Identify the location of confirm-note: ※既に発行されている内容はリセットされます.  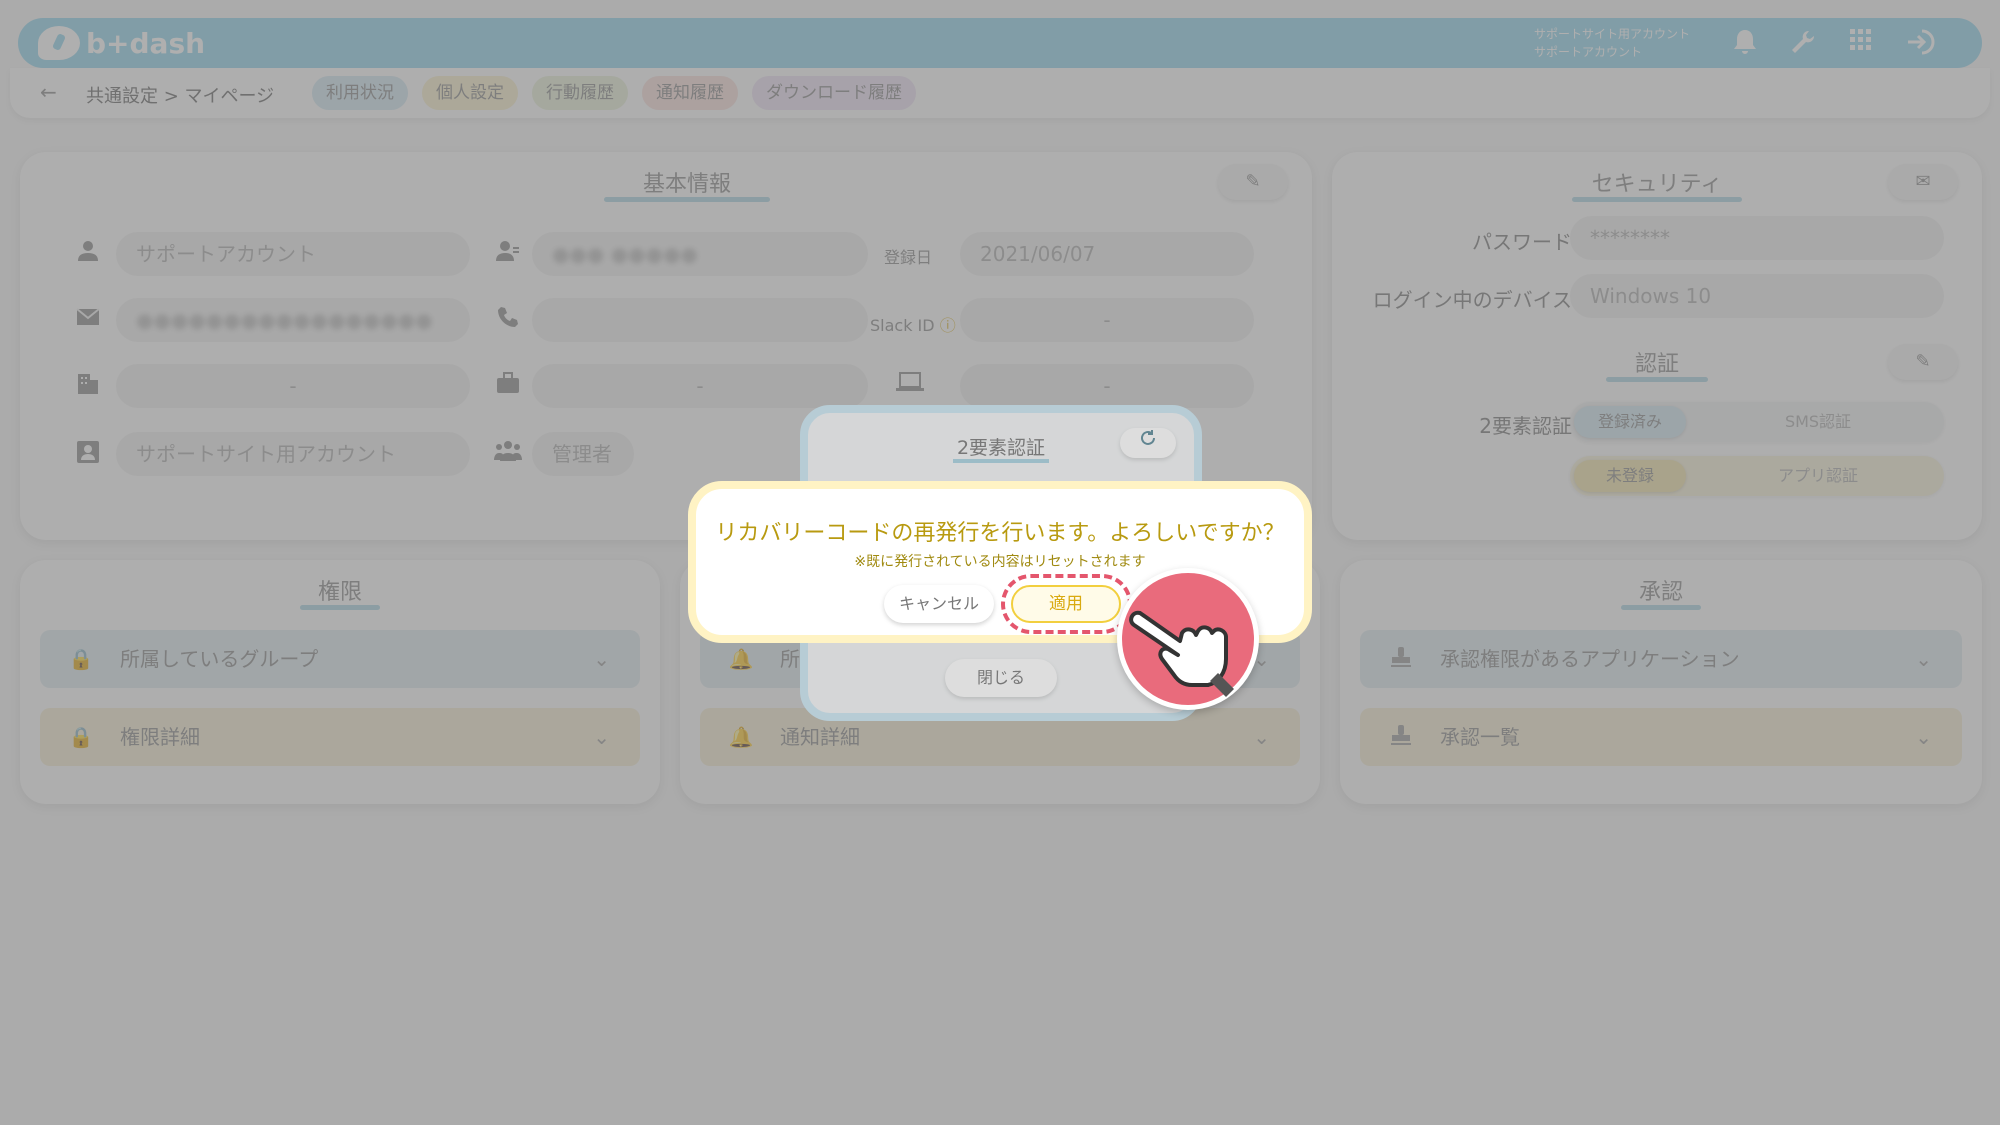
(1000, 562).